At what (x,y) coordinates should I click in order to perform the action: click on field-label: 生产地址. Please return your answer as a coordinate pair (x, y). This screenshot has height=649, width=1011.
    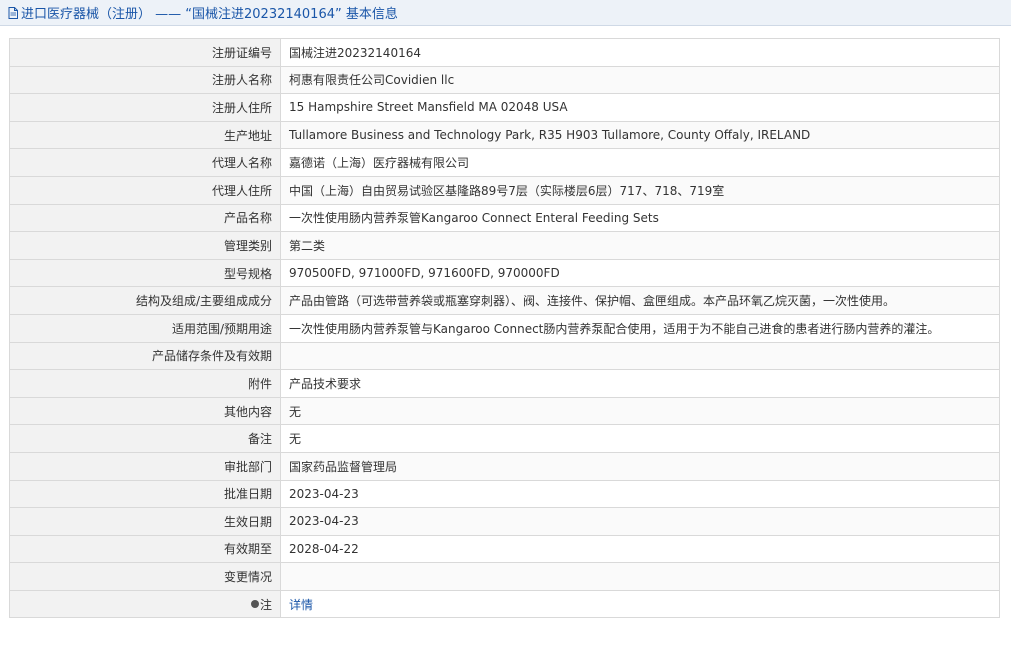
    Looking at the image, I should click on (145, 135).